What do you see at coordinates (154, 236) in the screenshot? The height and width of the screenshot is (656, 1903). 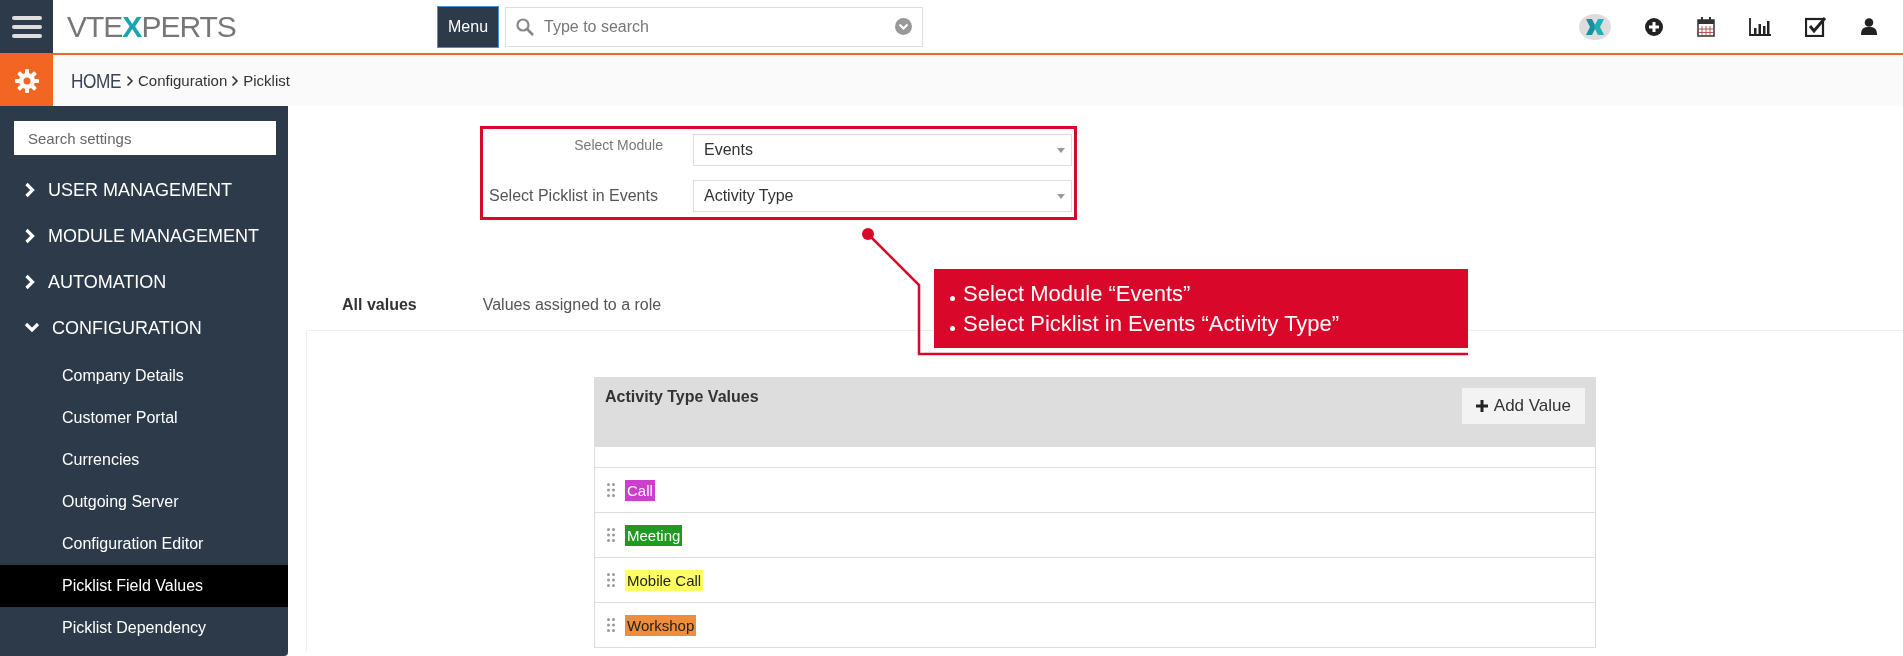 I see `sidebar-section: MODULE MANAGEMENT` at bounding box center [154, 236].